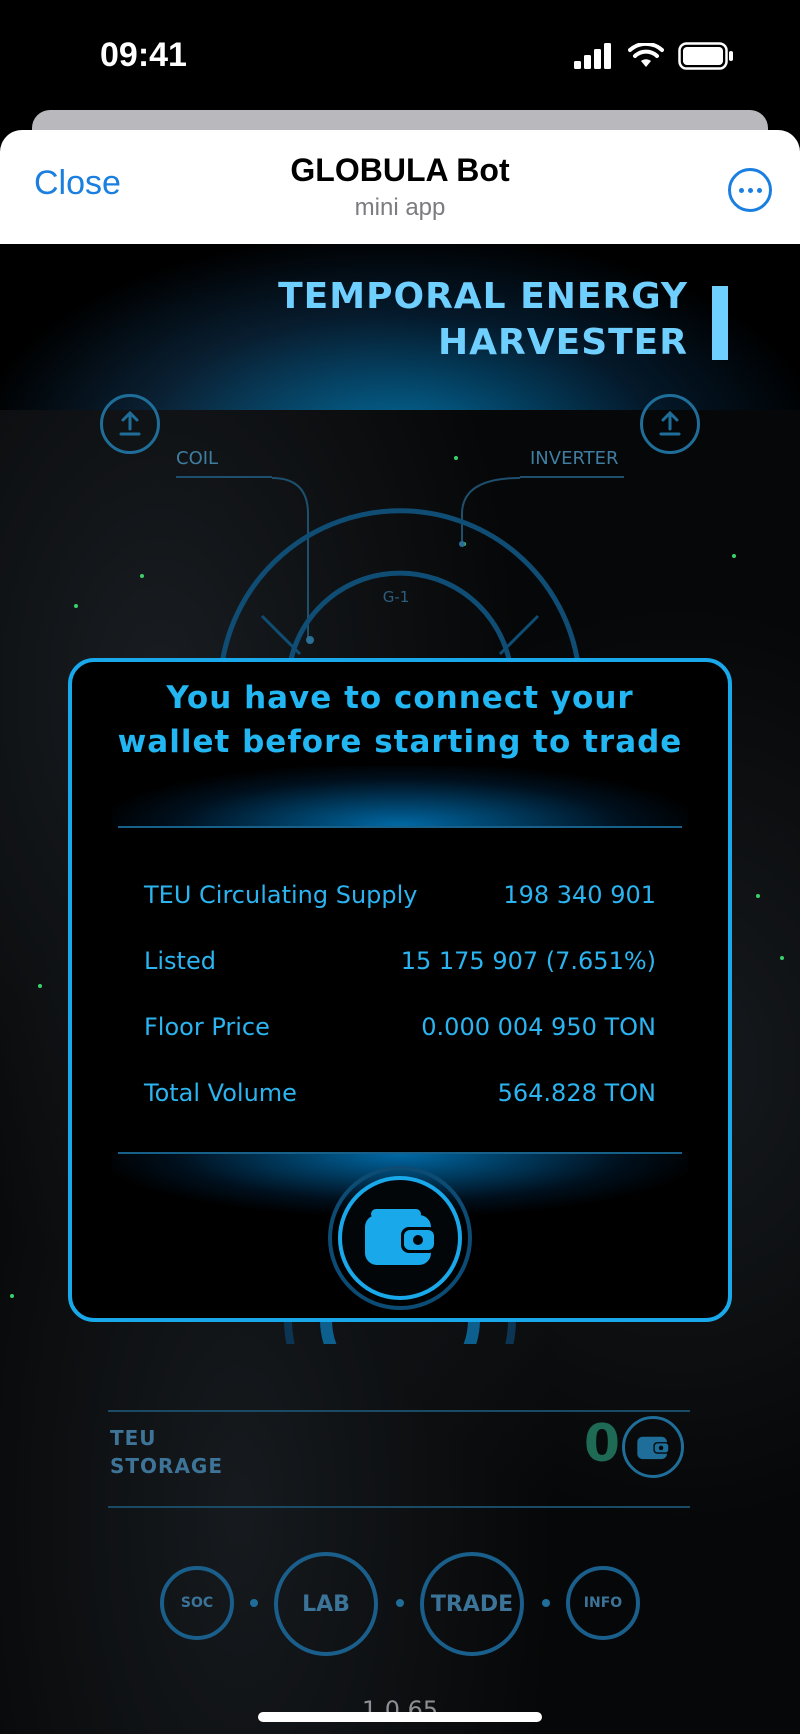  What do you see at coordinates (400, 1717) in the screenshot?
I see `home-indicator` at bounding box center [400, 1717].